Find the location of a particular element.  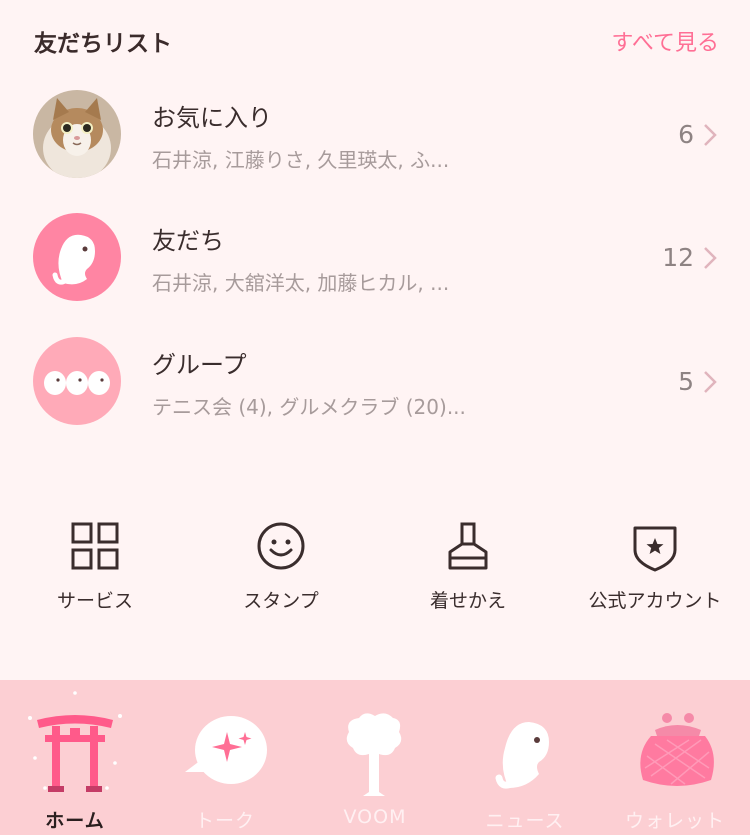

tab-news: ニュース is located at coordinates (525, 757).